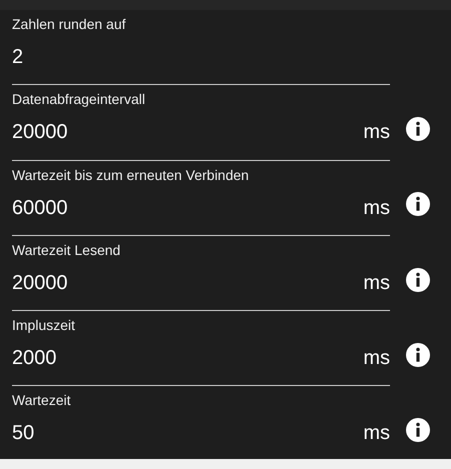 The height and width of the screenshot is (469, 451). I want to click on field-label: Datenabfrageintervall, so click(79, 99).